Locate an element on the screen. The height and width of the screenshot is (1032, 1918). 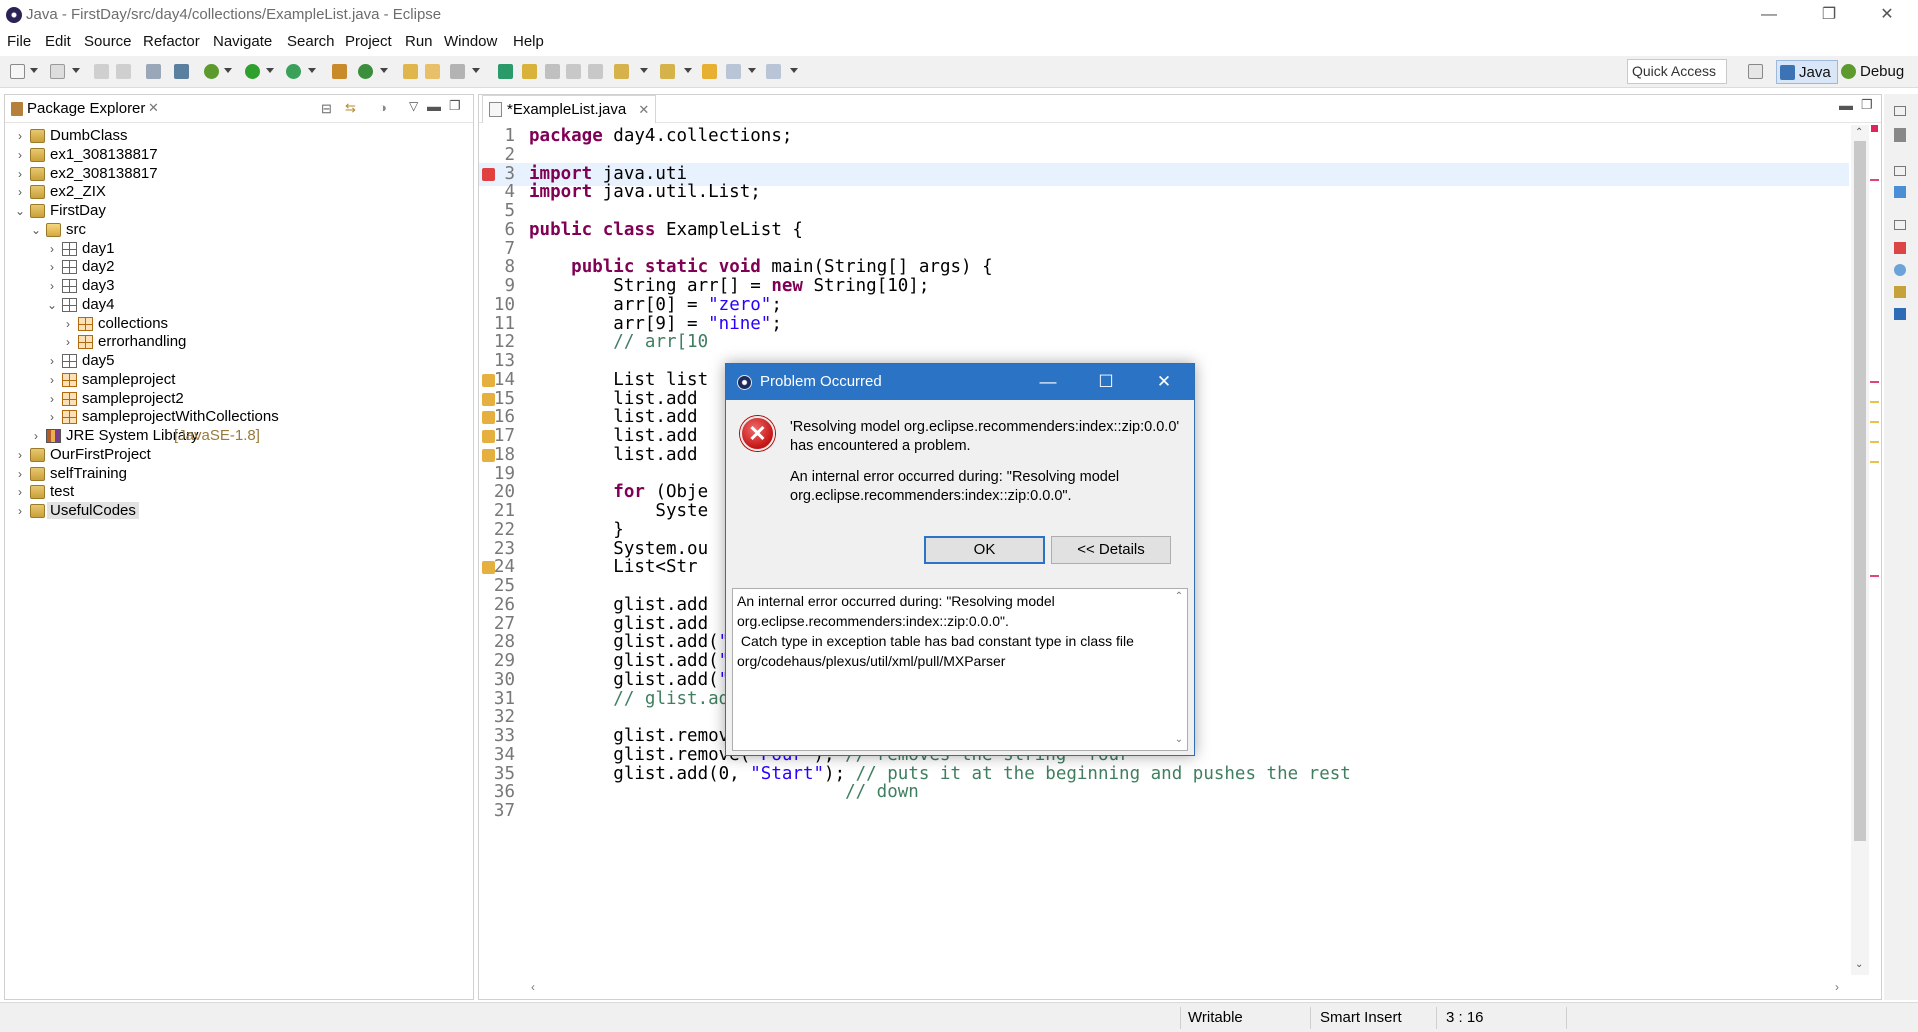
tree-item: › JRE System Library [JavaSE-1.8] is located at coordinates (238, 436).